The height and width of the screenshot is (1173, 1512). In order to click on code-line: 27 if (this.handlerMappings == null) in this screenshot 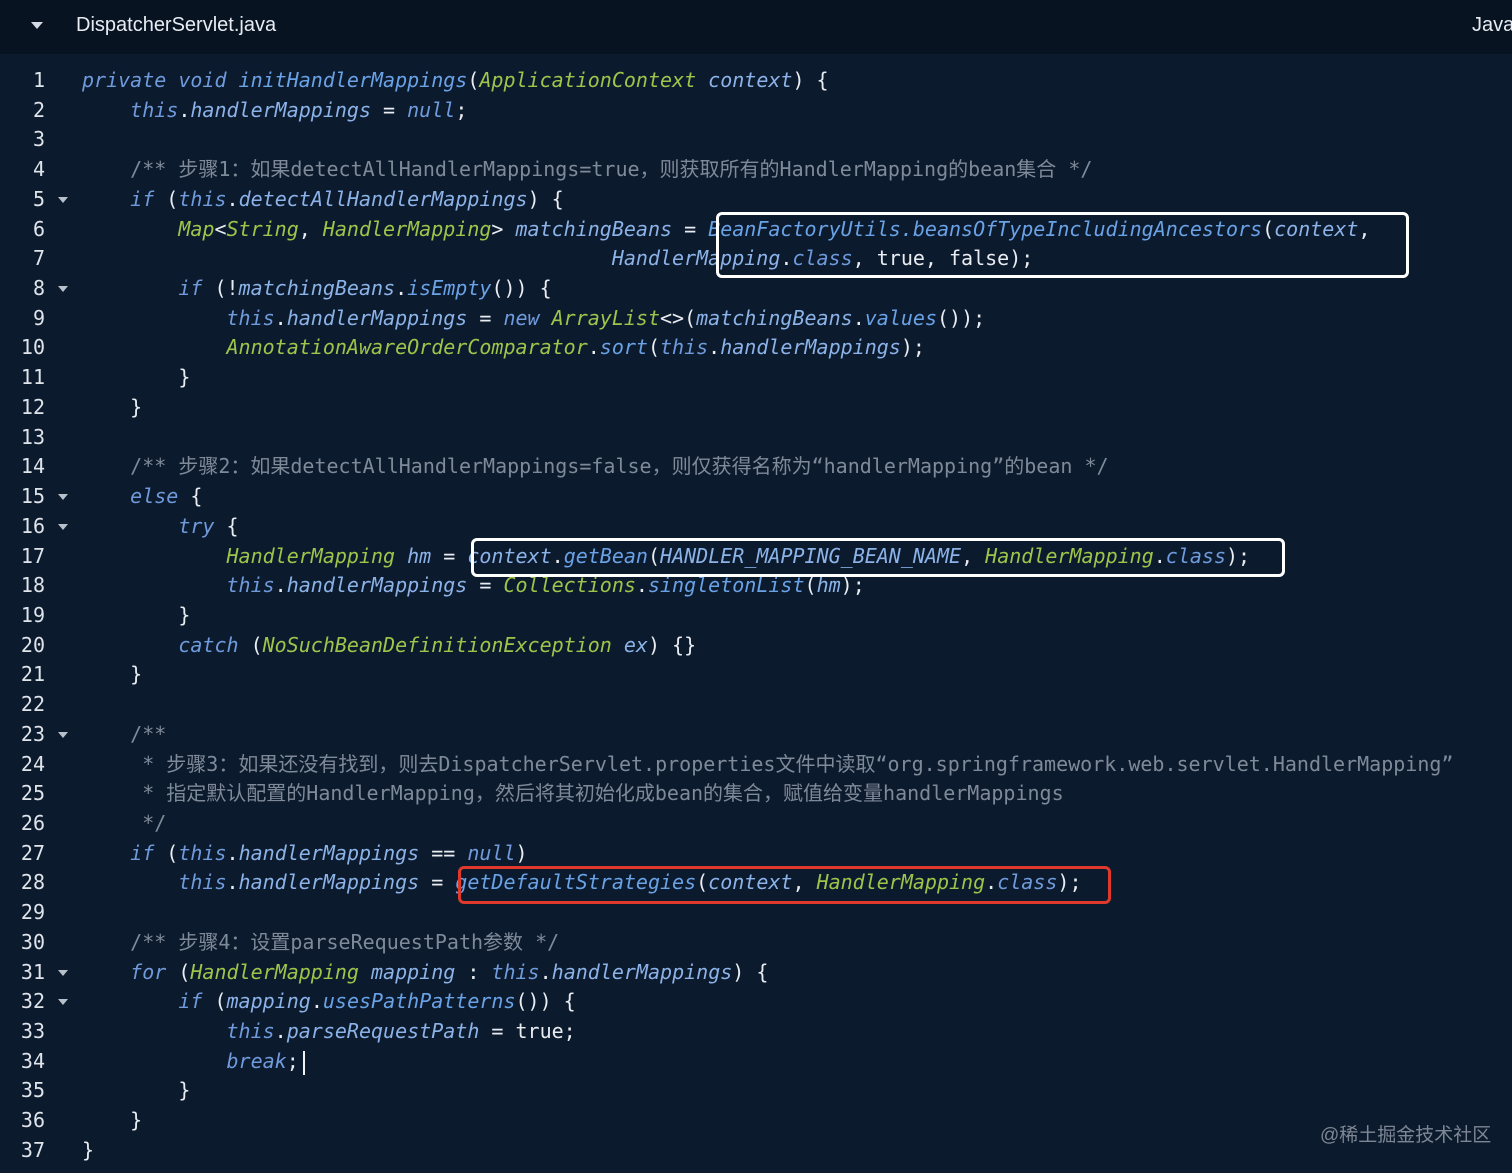, I will do `click(756, 854)`.